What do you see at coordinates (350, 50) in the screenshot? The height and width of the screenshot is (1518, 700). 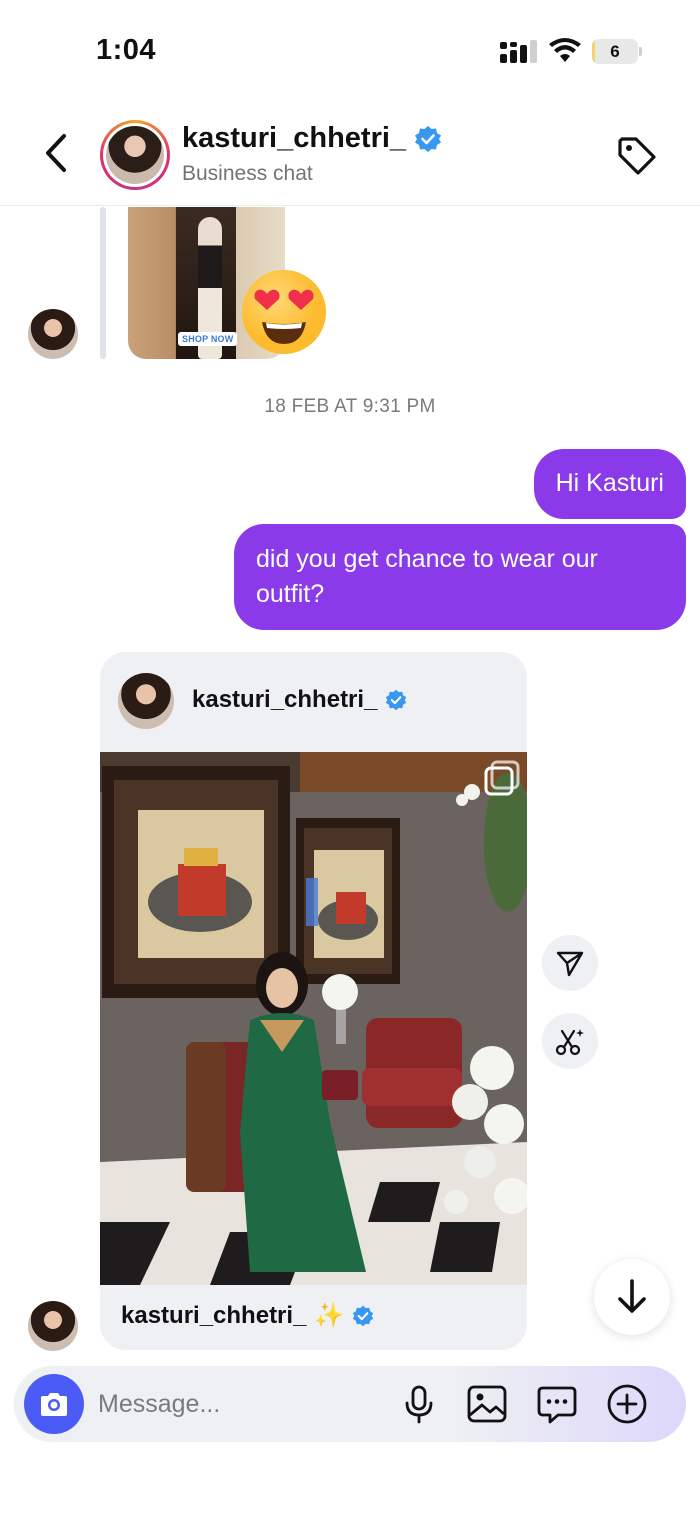 I see `status-bar: 1:04 6` at bounding box center [350, 50].